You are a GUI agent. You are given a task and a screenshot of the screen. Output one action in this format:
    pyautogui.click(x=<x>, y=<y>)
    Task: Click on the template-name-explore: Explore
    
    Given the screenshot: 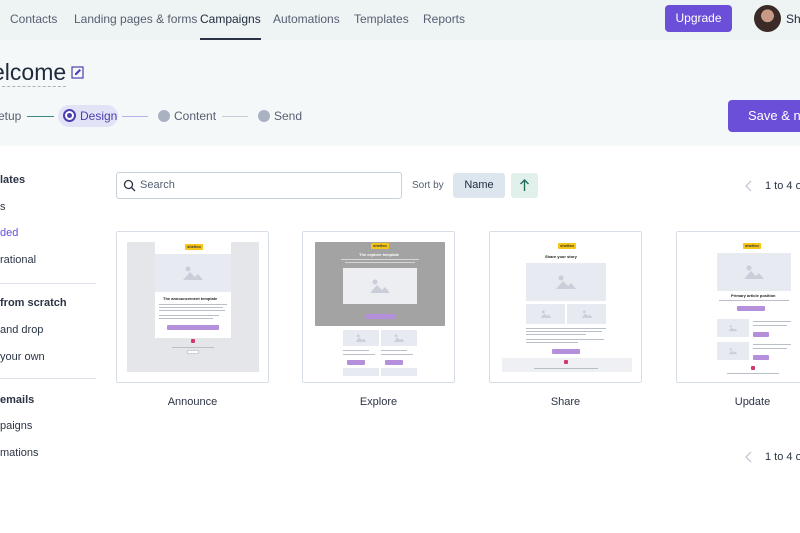 What is the action you would take?
    pyautogui.click(x=378, y=402)
    